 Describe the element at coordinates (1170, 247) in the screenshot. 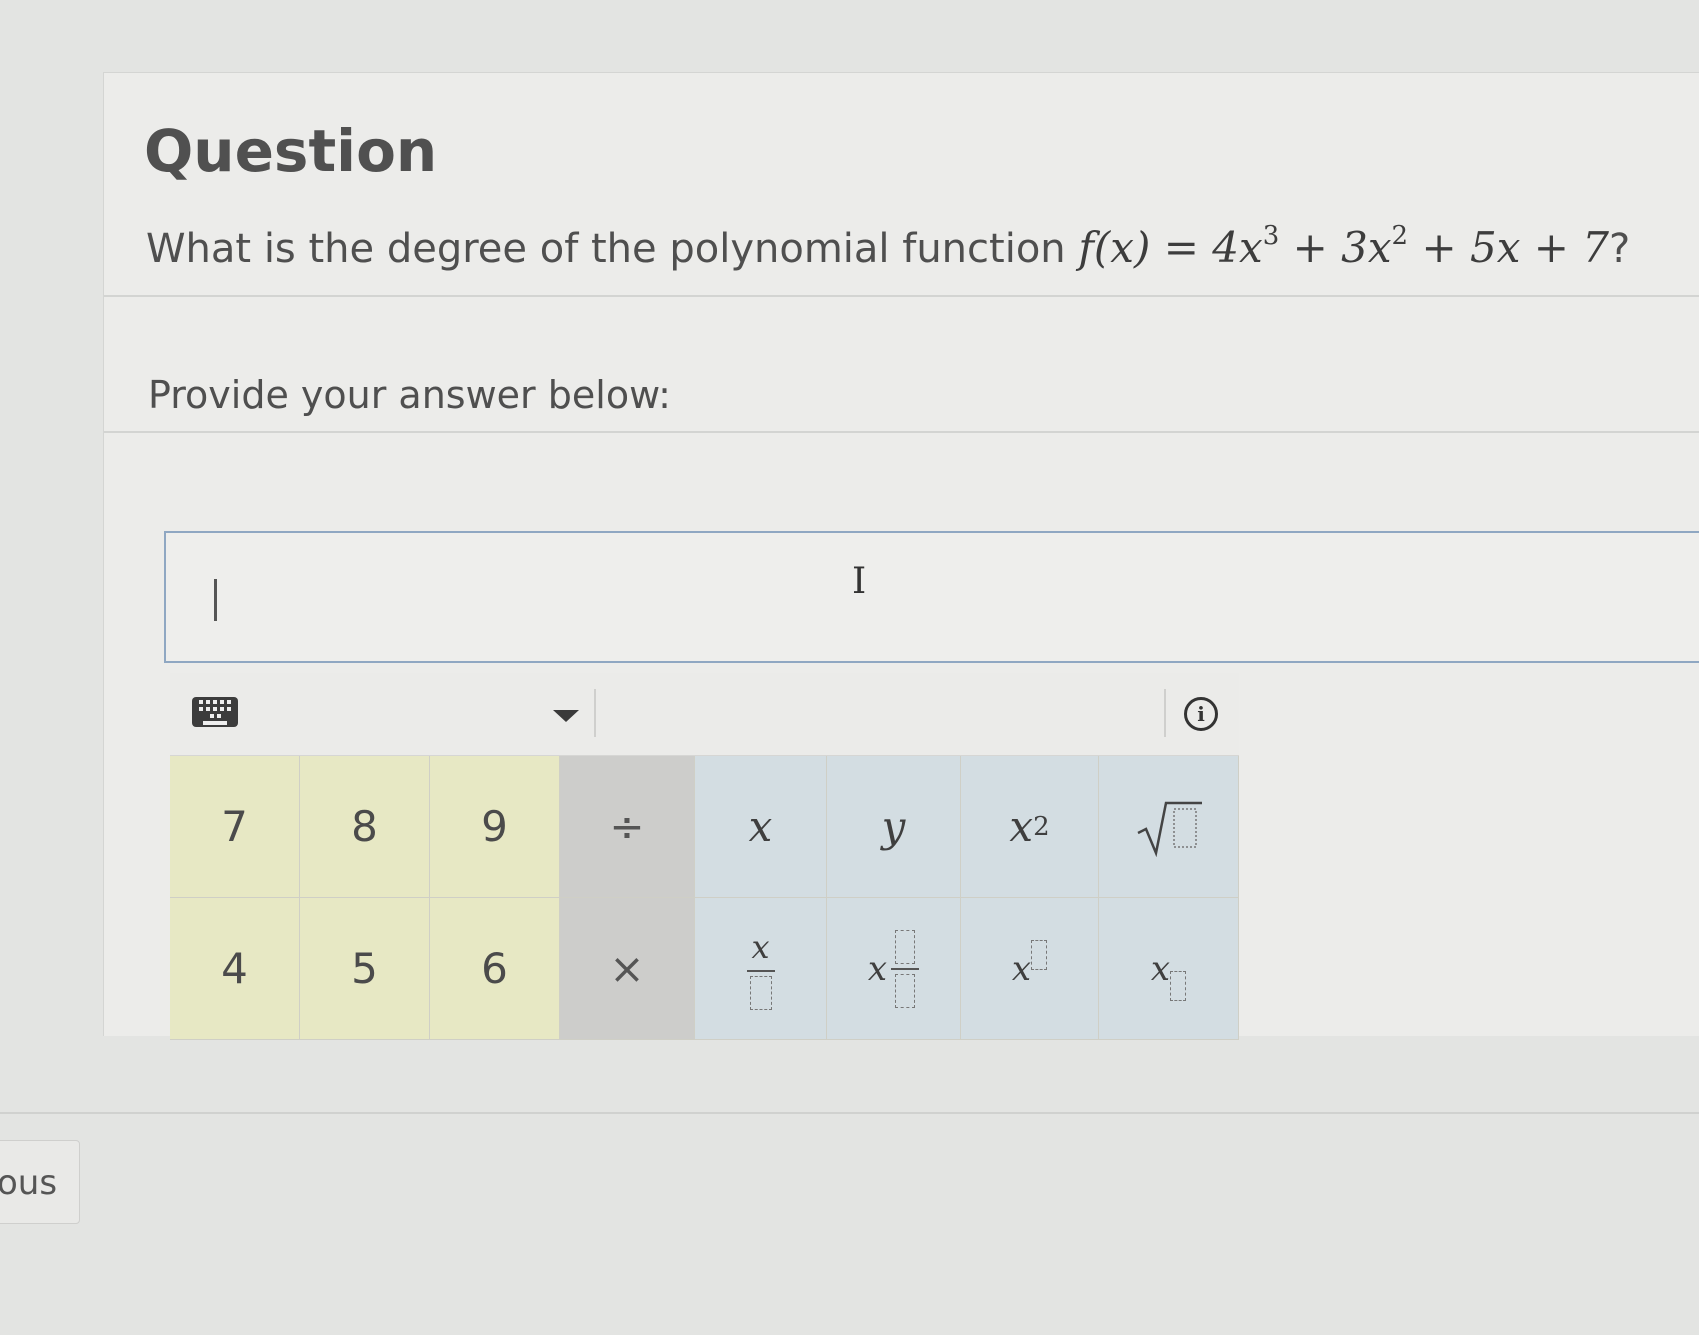

I see `equation-lhs: f(x) = 4x` at that location.